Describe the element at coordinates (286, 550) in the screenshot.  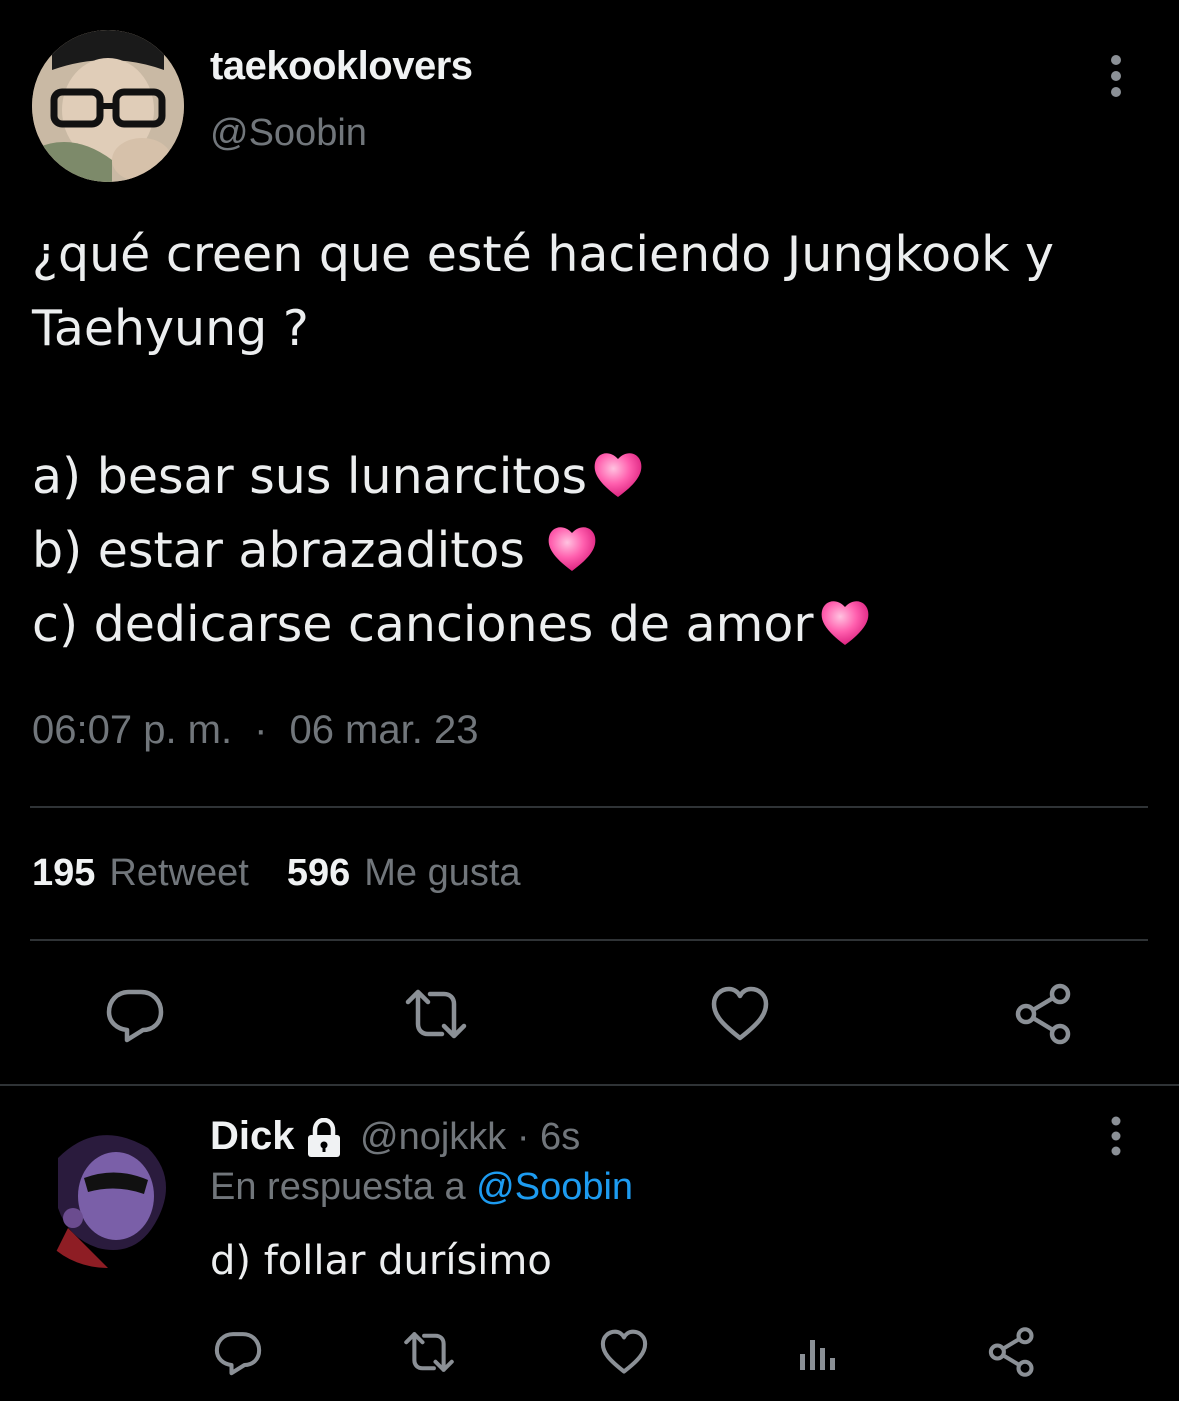
I see `option-b-text: b) estar abrazaditos` at that location.